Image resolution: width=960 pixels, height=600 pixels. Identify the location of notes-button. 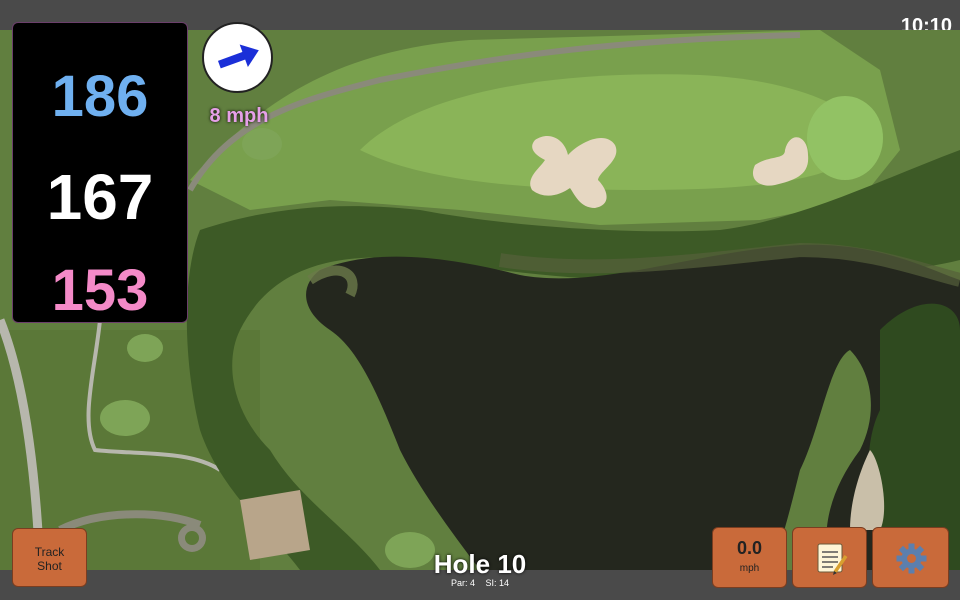
(829, 557).